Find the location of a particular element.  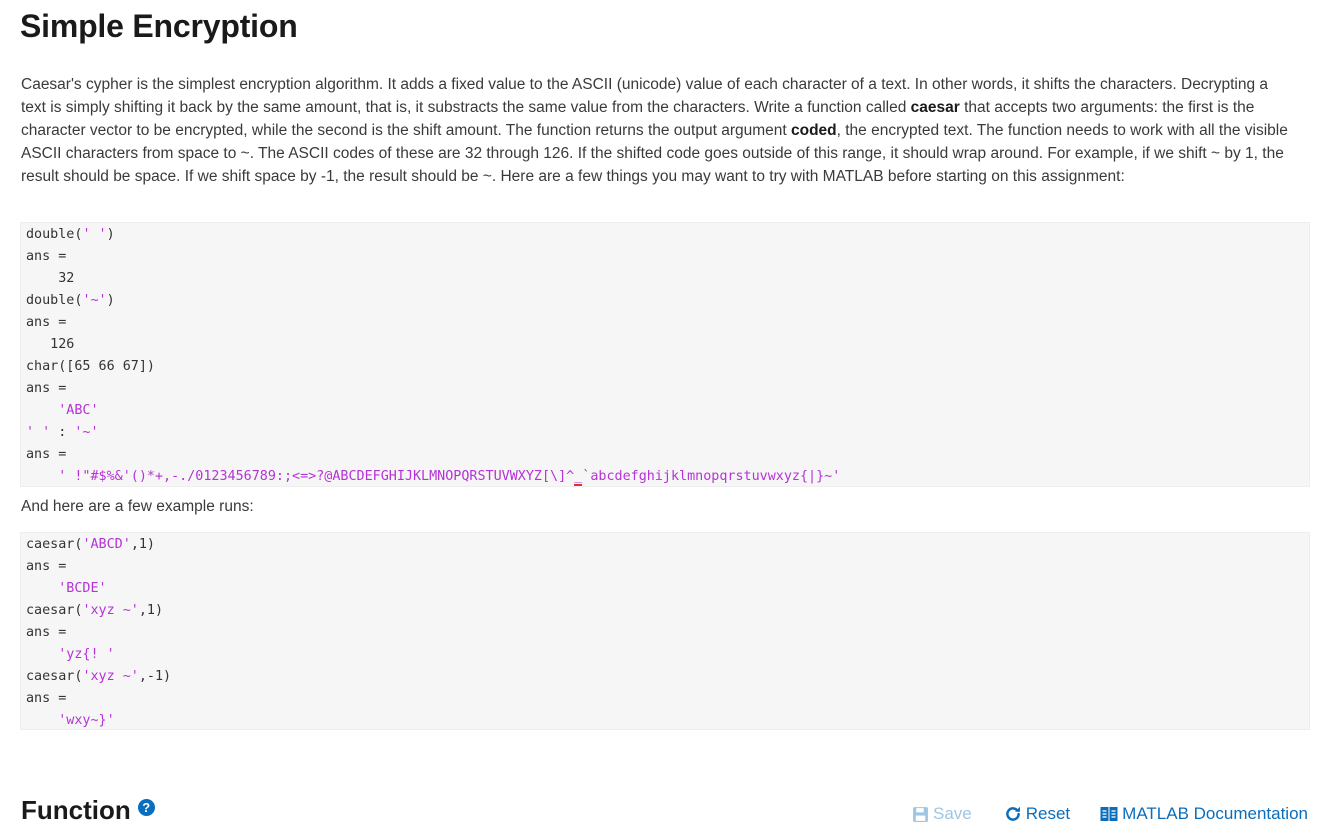

reset-button: Reset is located at coordinates (1037, 814).